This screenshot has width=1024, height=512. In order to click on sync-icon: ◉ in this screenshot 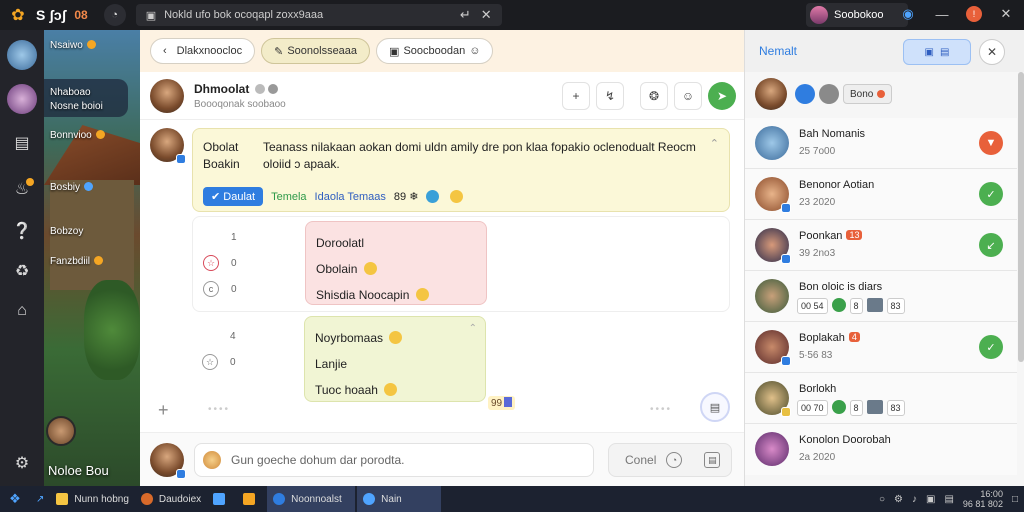, I will do `click(908, 14)`.